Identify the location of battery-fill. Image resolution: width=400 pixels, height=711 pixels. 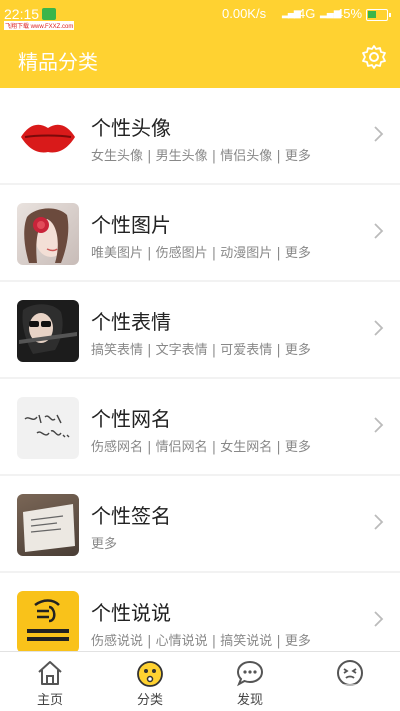
(372, 14).